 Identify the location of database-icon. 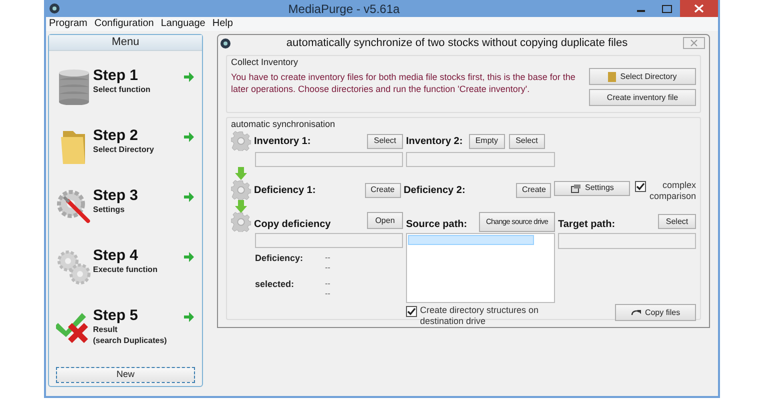
(74, 87).